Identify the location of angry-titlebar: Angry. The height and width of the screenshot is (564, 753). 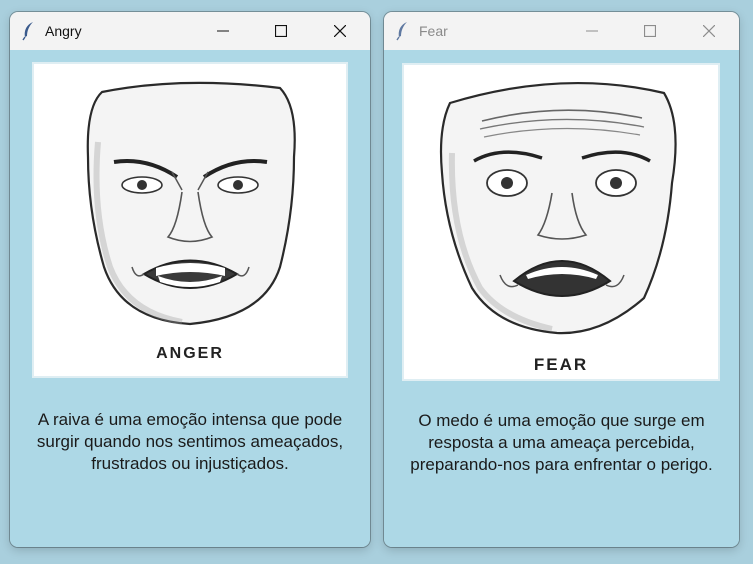
(190, 31).